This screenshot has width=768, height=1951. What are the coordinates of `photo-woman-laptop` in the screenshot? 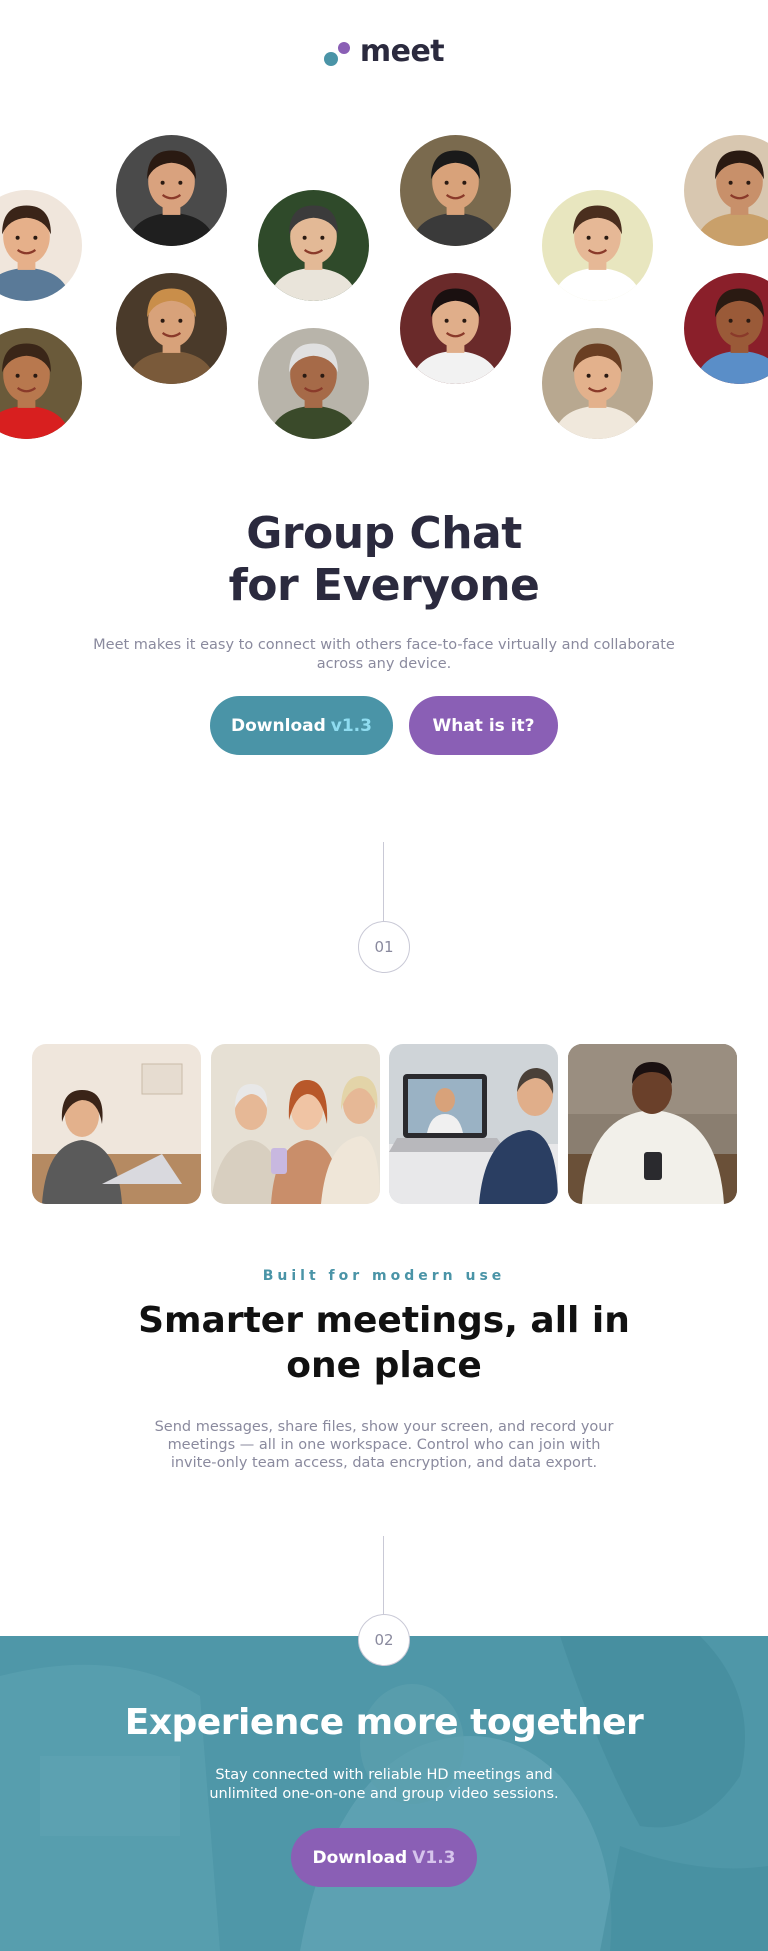 It's located at (116, 1124).